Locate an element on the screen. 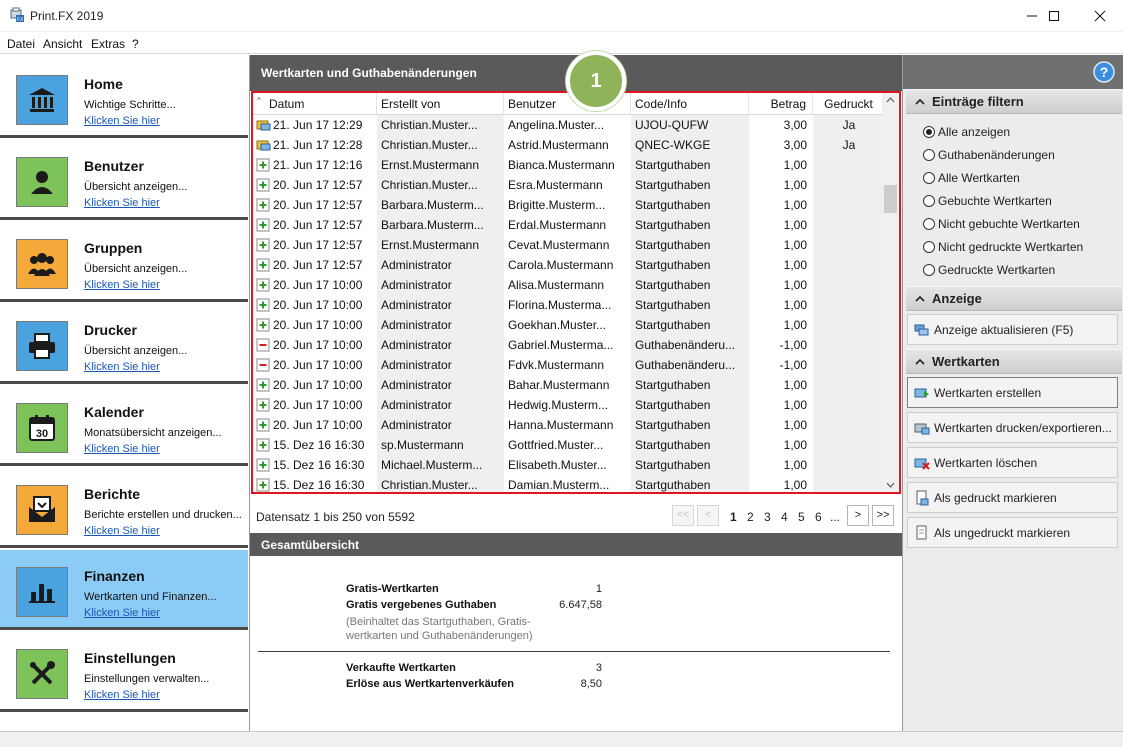 The image size is (1123, 747). filter-section-header: Einträge filtern is located at coordinates (1014, 101).